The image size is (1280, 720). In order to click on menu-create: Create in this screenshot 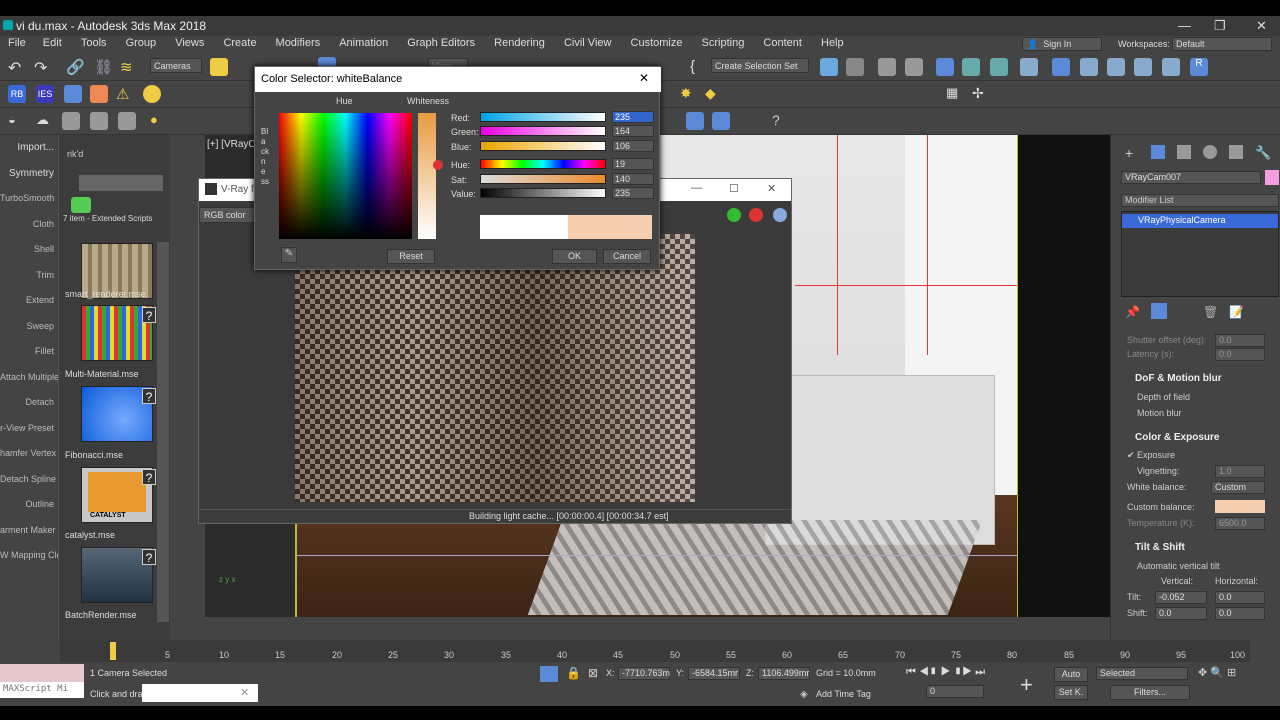, I will do `click(239, 42)`.